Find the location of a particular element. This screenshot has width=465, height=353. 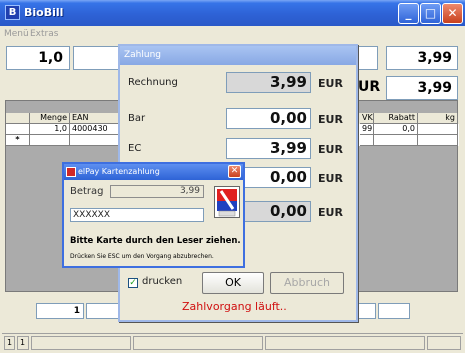

label-bar: Bar is located at coordinates (137, 118).